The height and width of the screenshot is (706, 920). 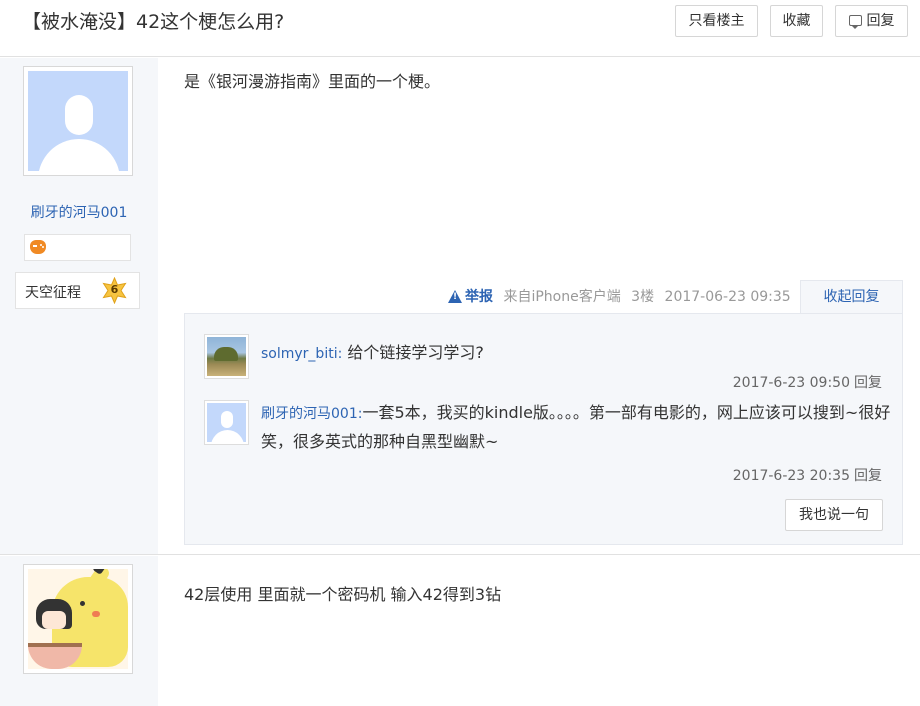 I want to click on post-meta: 举报 来自iPhone客户端 3楼 2017-06-23 09:35, so click(x=622, y=297).